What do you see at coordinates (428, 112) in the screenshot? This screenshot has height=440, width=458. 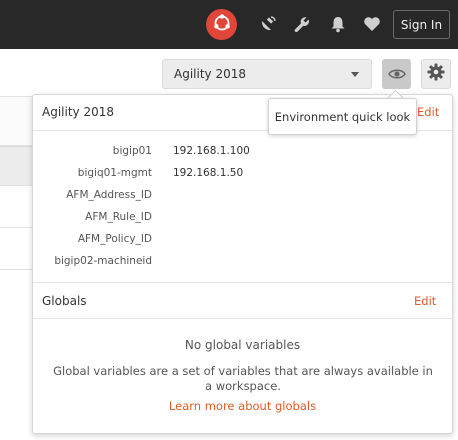 I see `edit-environment-link: Edit` at bounding box center [428, 112].